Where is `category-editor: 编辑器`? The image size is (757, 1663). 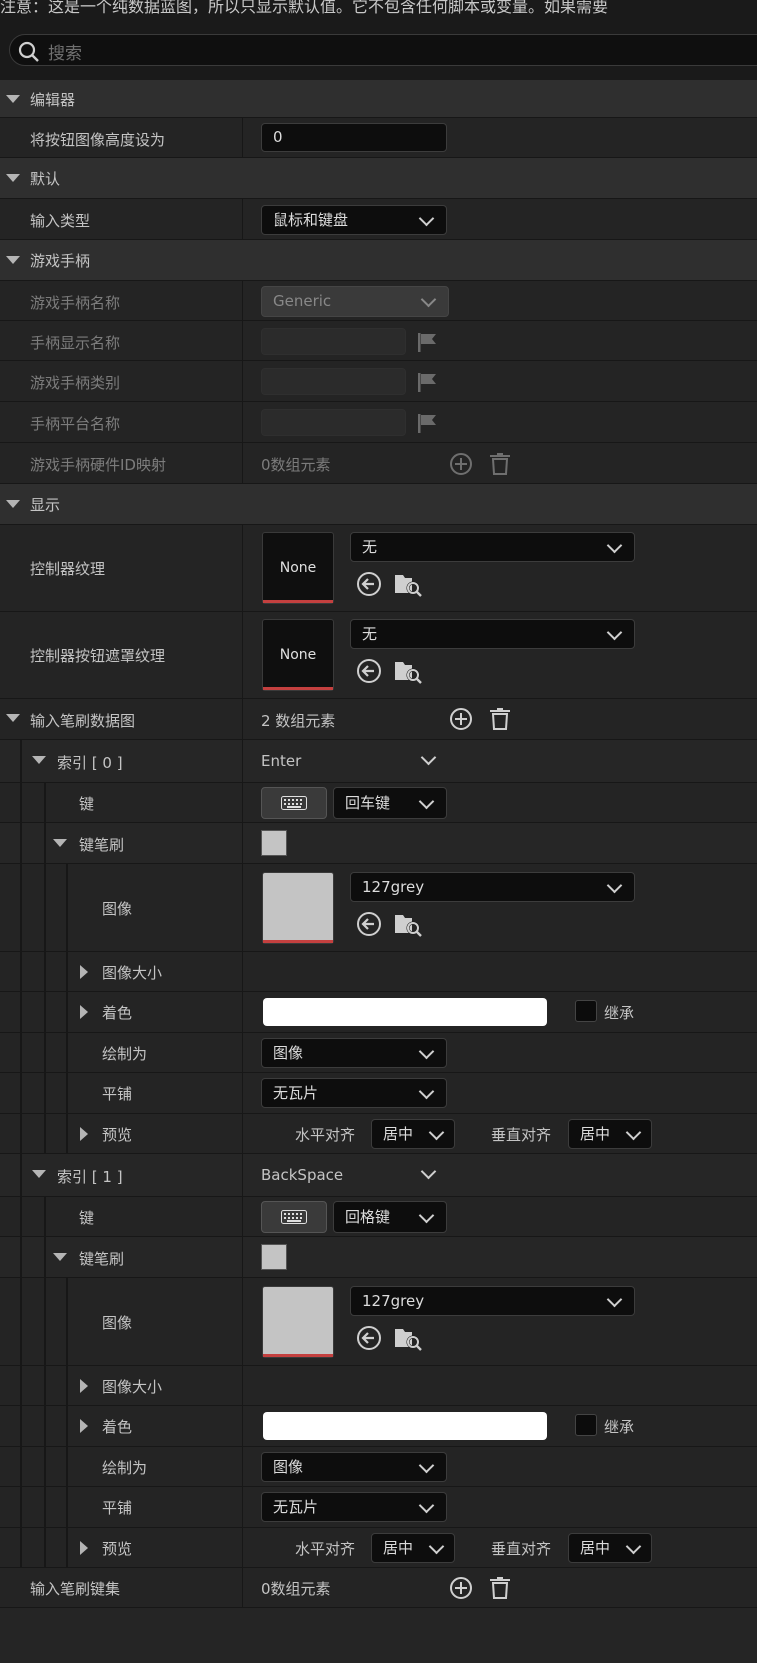
category-editor: 编辑器 is located at coordinates (378, 99).